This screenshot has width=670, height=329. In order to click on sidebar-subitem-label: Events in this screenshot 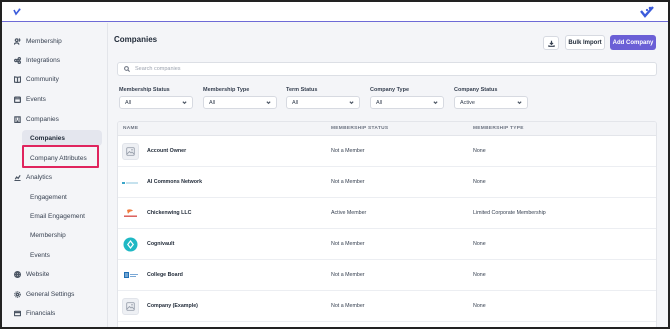, I will do `click(40, 255)`.